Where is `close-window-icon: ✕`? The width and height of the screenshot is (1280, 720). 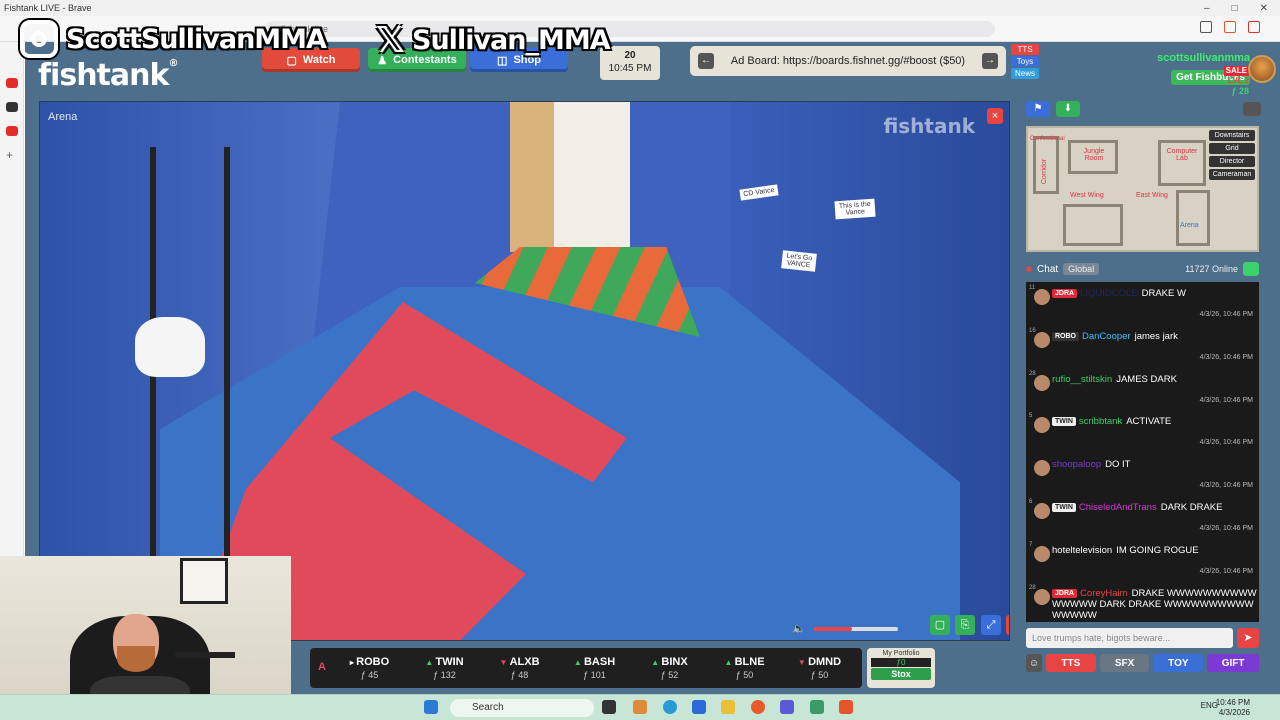 close-window-icon: ✕ is located at coordinates (1264, 8).